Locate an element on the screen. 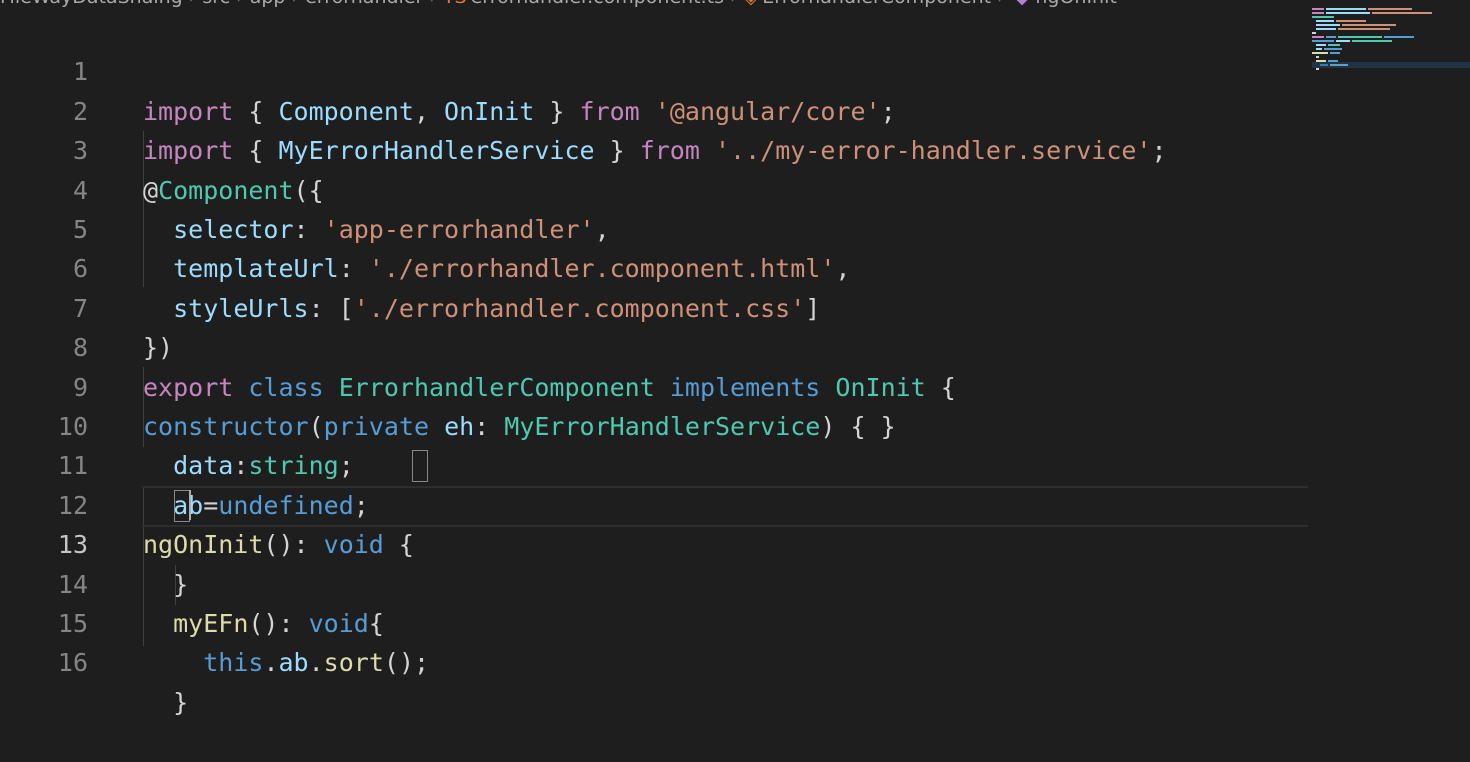 The image size is (1470, 762). code-line: 4 selector: 'app-errorhandler', is located at coordinates (655, 187).